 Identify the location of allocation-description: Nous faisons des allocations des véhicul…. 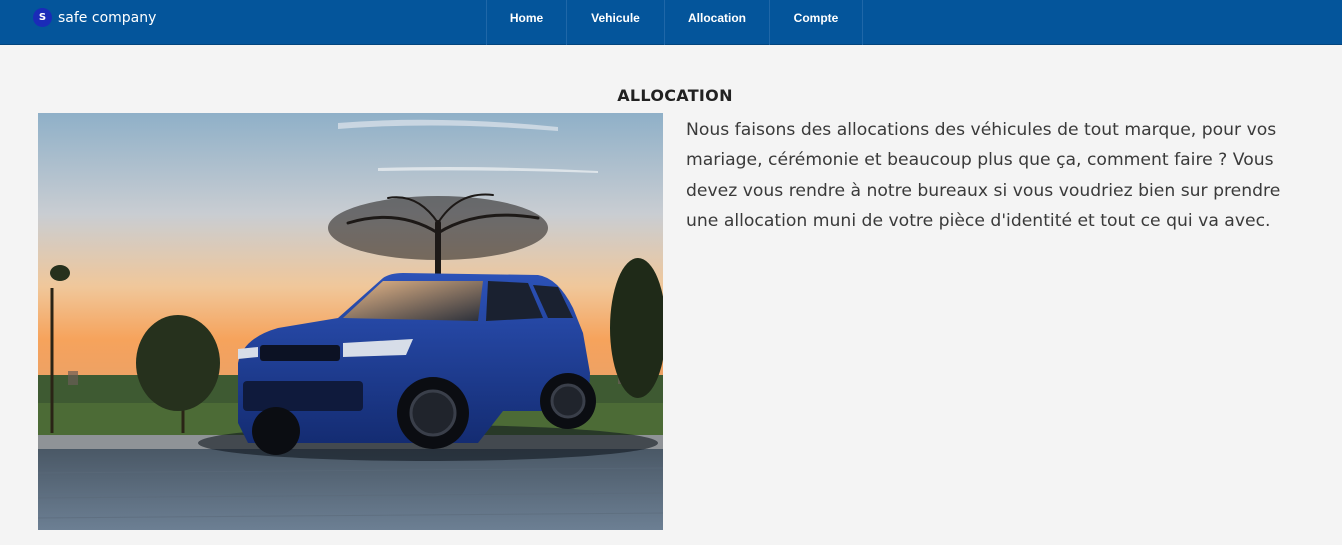
(983, 175).